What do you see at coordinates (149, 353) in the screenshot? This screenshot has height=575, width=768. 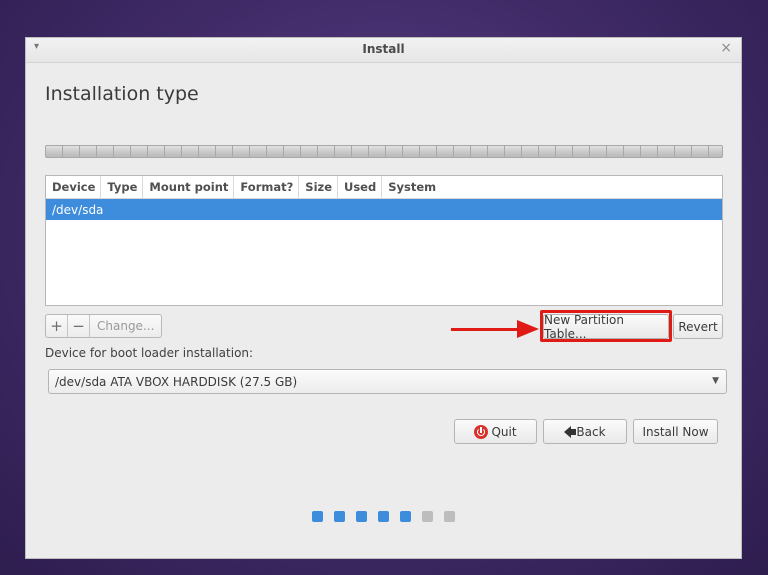 I see `bootloader-label: Device for boot loader installation:` at bounding box center [149, 353].